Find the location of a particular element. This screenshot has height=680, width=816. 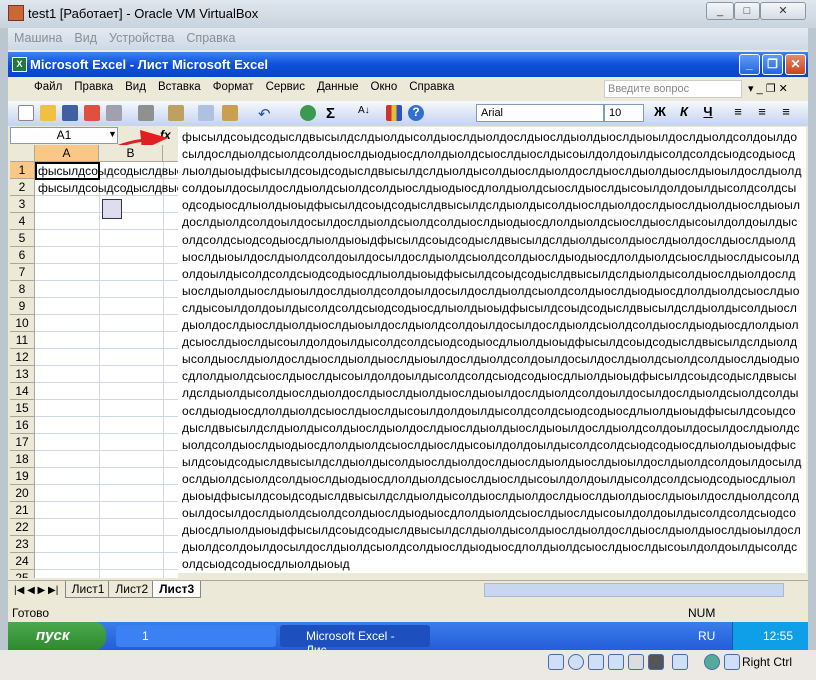

row-header-10: 10 is located at coordinates (22, 323).